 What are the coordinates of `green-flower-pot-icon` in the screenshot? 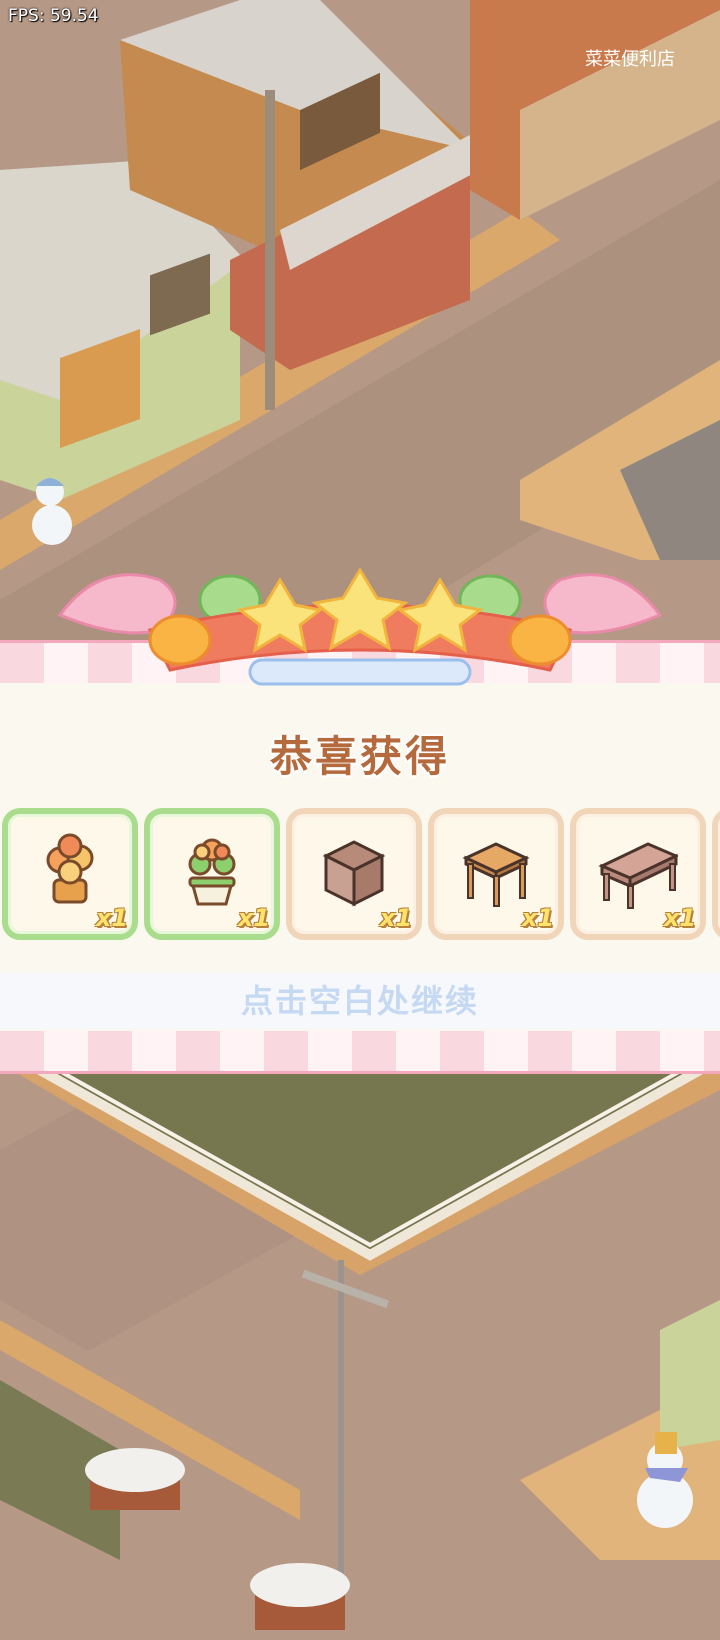 It's located at (212, 872).